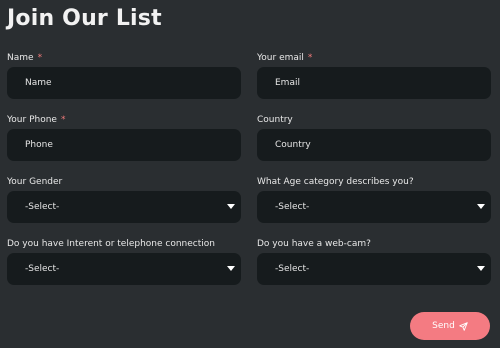 This screenshot has height=348, width=500. I want to click on webcam-field-group: Do you have a web-cam? -Select-, so click(374, 261).